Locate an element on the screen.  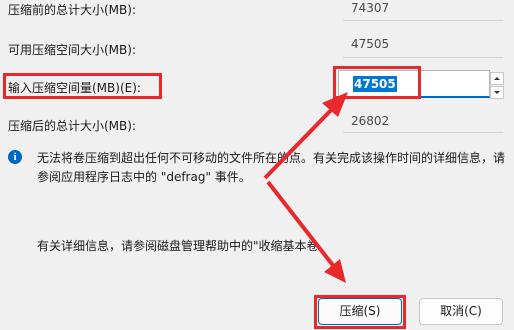
annotation-arrows is located at coordinates (305, 187).